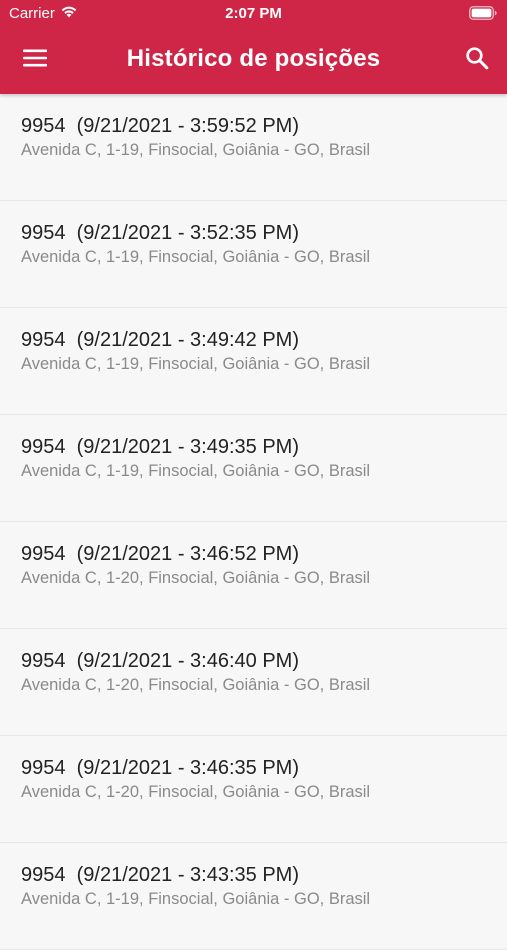 The height and width of the screenshot is (950, 507). I want to click on position-datetime: (9/21/2021 - 3:43:35 PM), so click(187, 875).